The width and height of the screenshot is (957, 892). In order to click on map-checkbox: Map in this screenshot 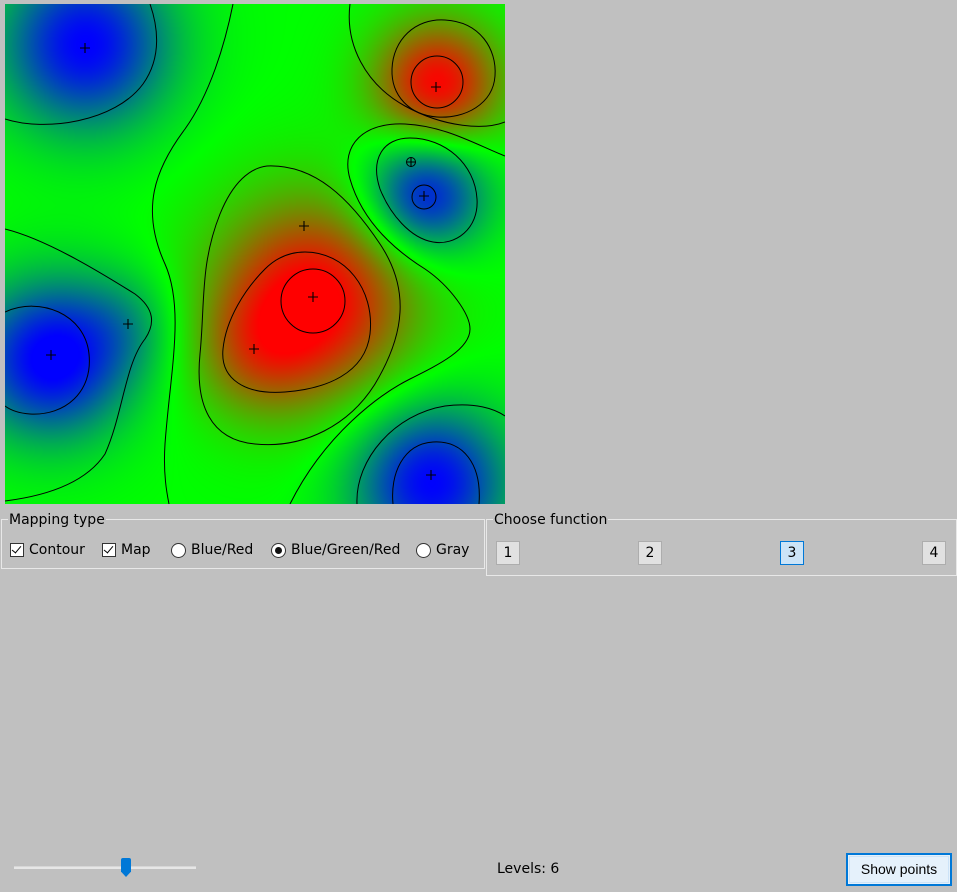, I will do `click(126, 550)`.